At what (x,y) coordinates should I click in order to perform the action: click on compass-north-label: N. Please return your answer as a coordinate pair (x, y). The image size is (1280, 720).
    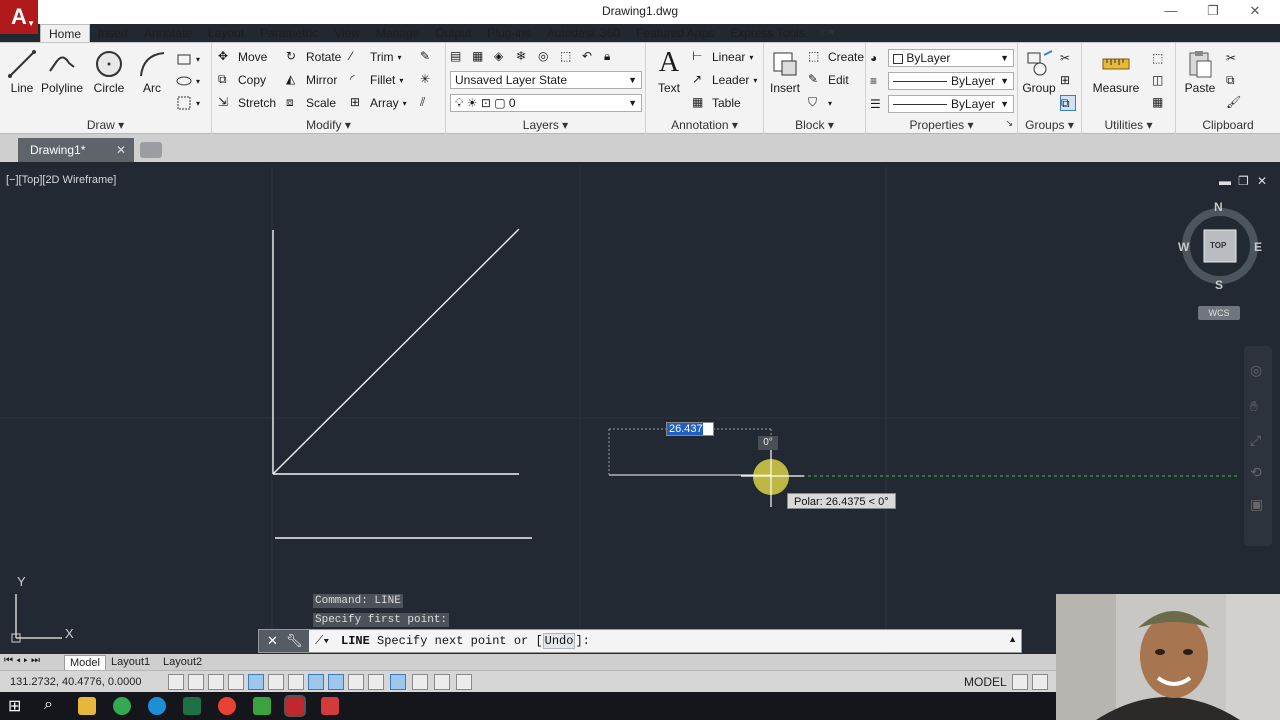
    Looking at the image, I should click on (1218, 207).